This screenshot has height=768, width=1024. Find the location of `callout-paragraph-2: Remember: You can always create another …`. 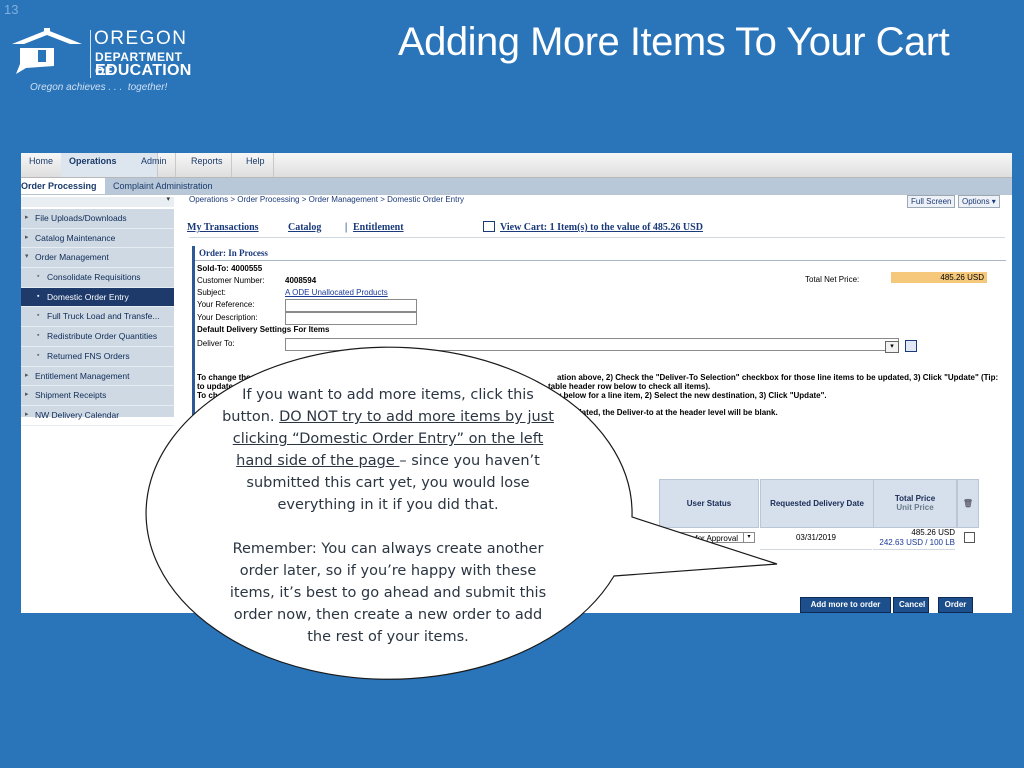

callout-paragraph-2: Remember: You can always create another … is located at coordinates (388, 593).